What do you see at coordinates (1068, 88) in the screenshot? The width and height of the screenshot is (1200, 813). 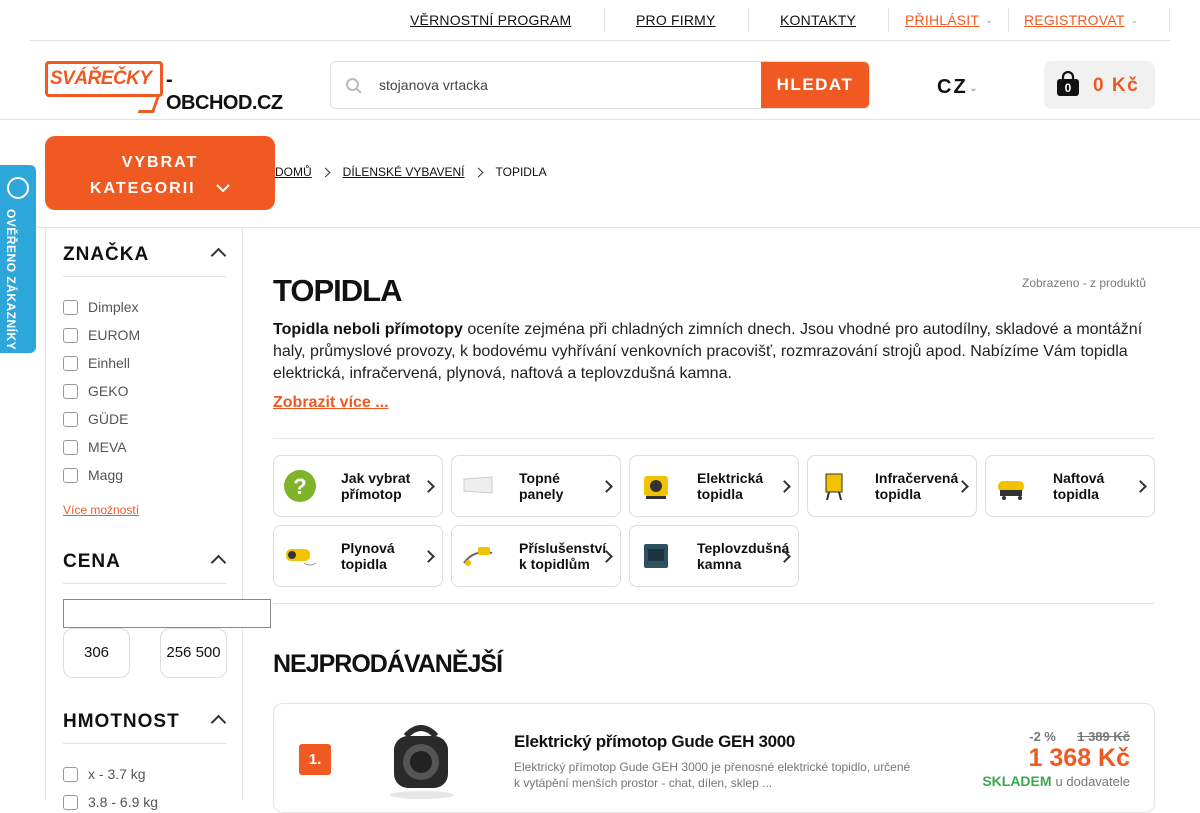 I see `cart-count: 0` at bounding box center [1068, 88].